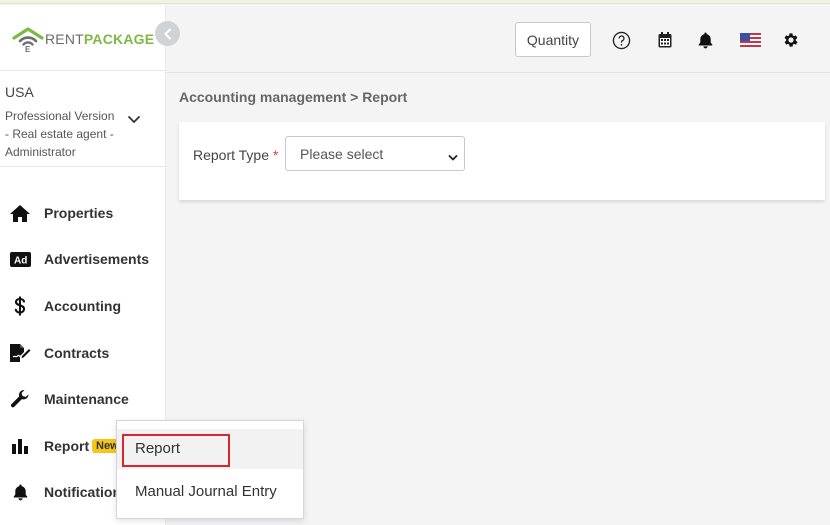  Describe the element at coordinates (665, 40) in the screenshot. I see `calendar-icon` at that location.